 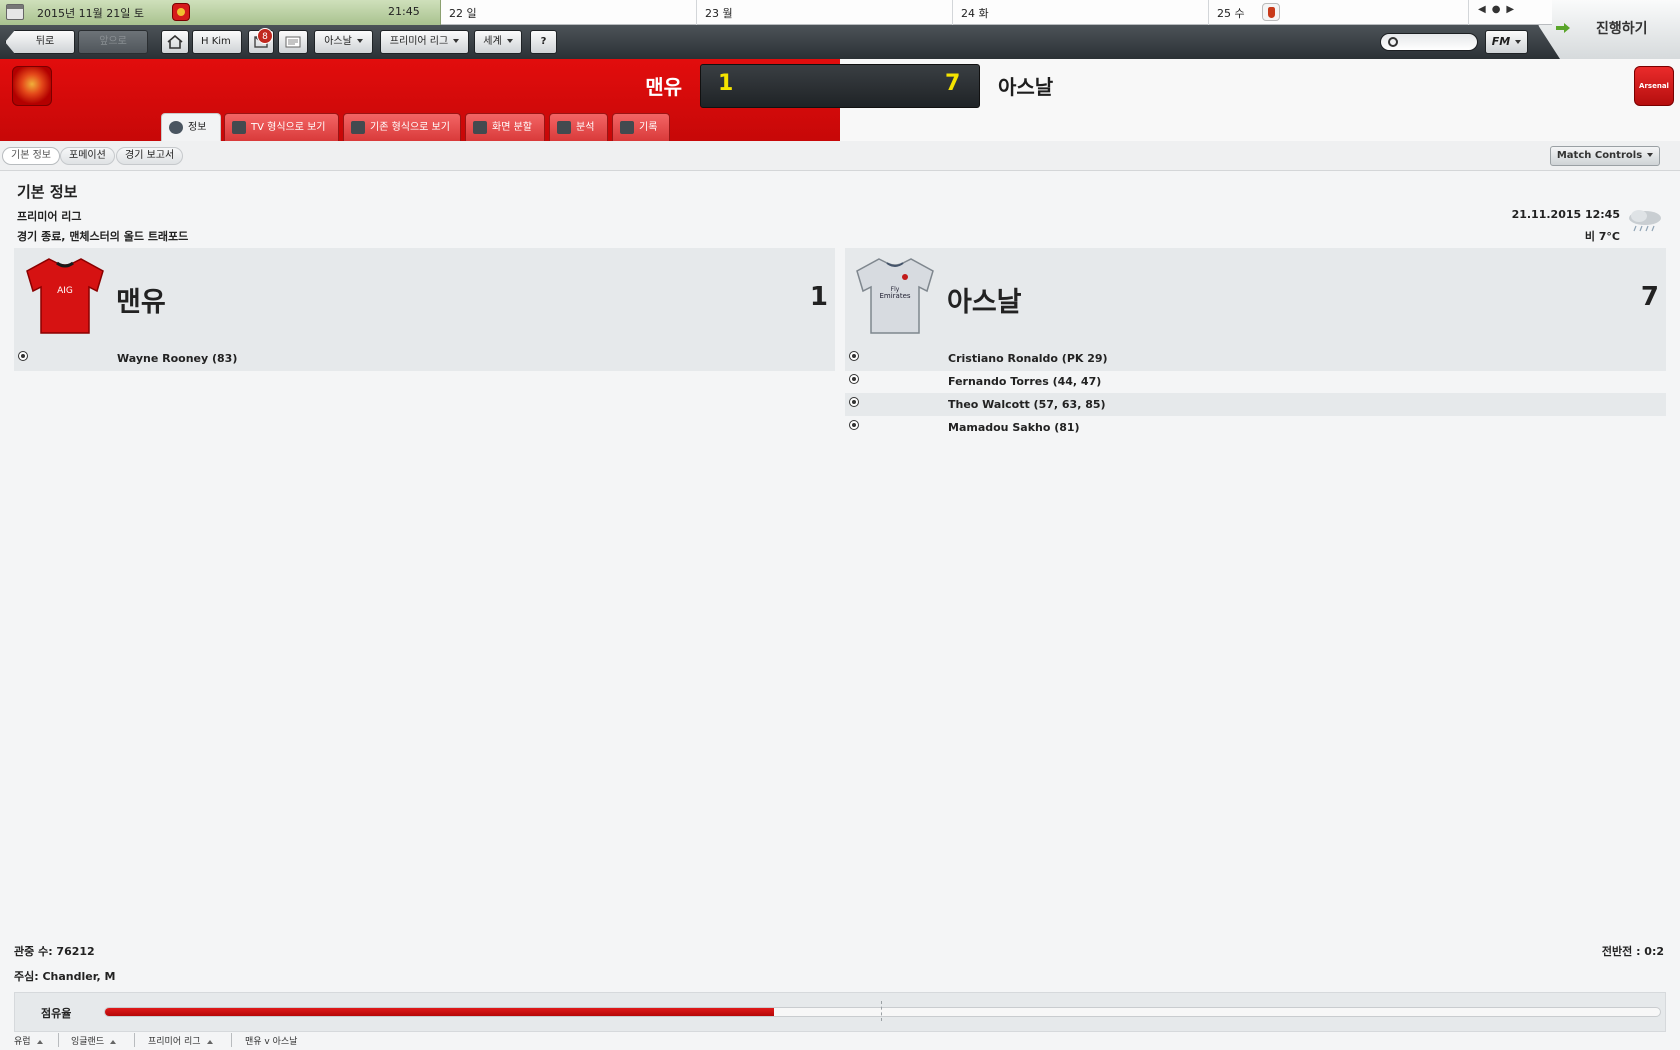 What do you see at coordinates (984, 299) in the screenshot?
I see `away-panel-team-name: 아스날` at bounding box center [984, 299].